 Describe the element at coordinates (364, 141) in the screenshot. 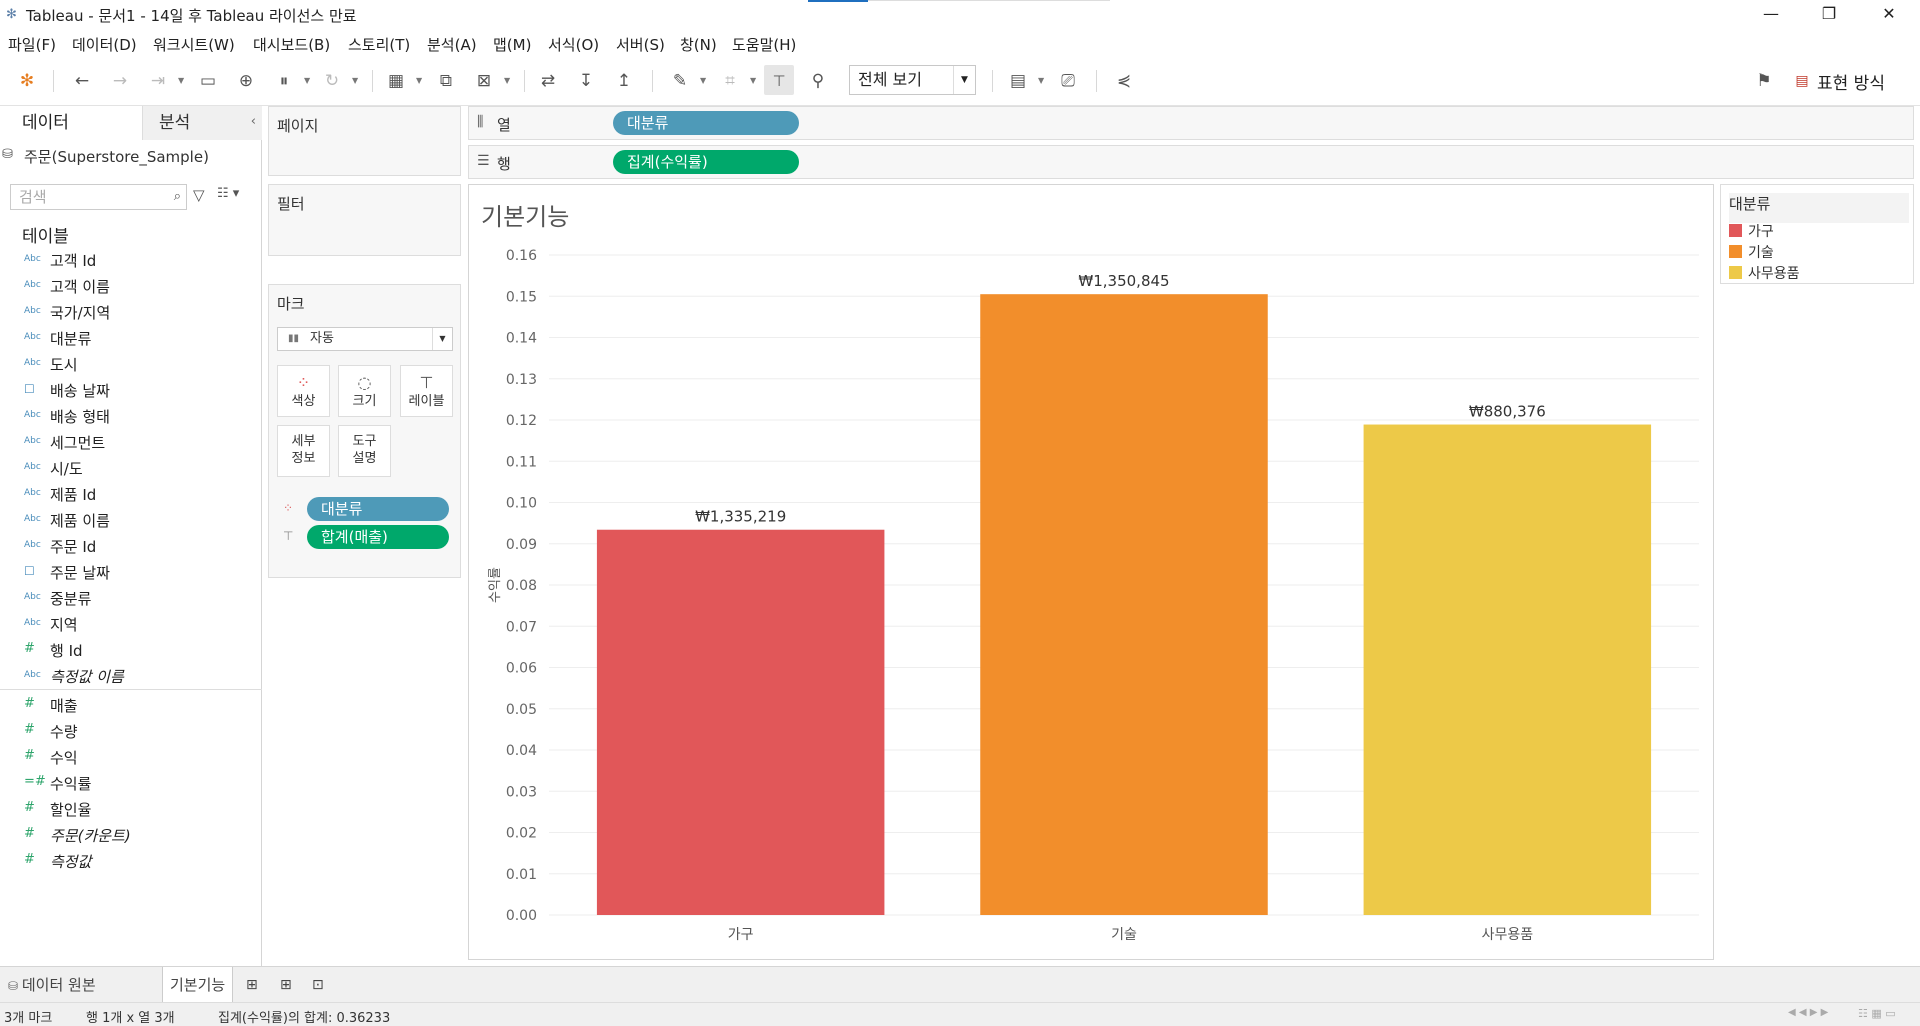

I see `pages-card: 페이지` at that location.